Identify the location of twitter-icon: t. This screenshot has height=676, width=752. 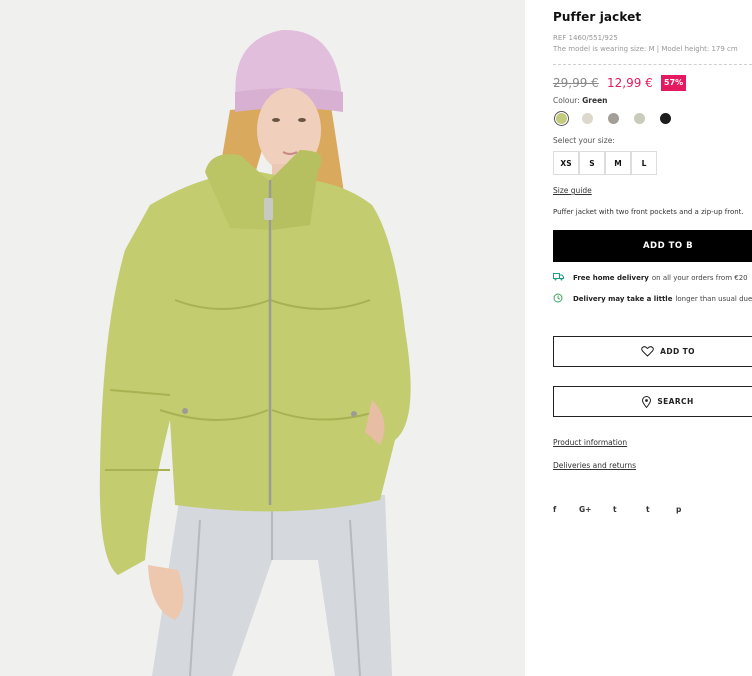
(615, 509).